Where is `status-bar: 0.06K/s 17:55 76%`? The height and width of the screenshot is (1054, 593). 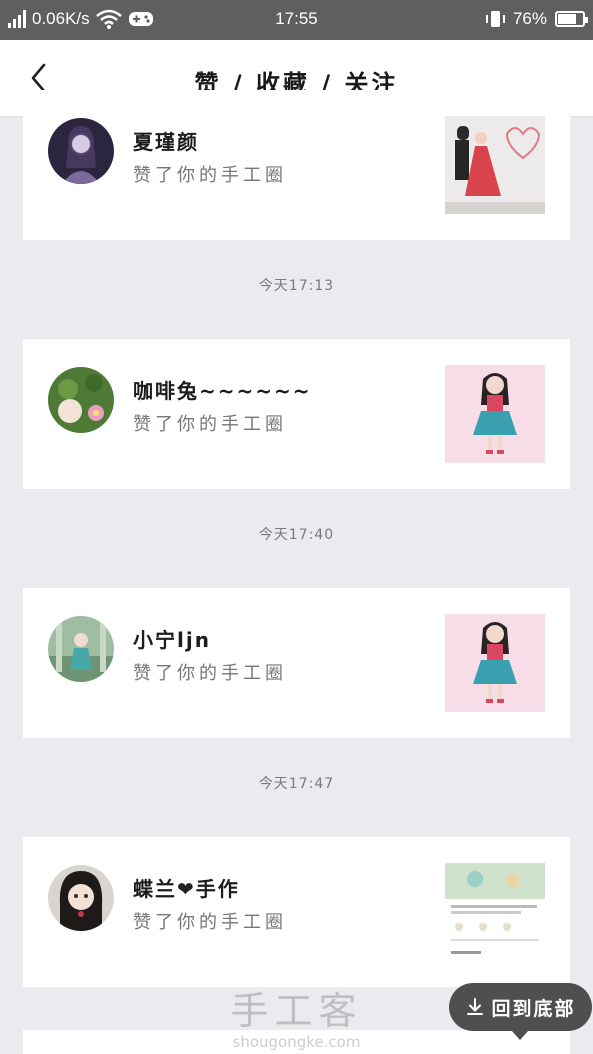
status-bar: 0.06K/s 17:55 76% is located at coordinates (296, 20).